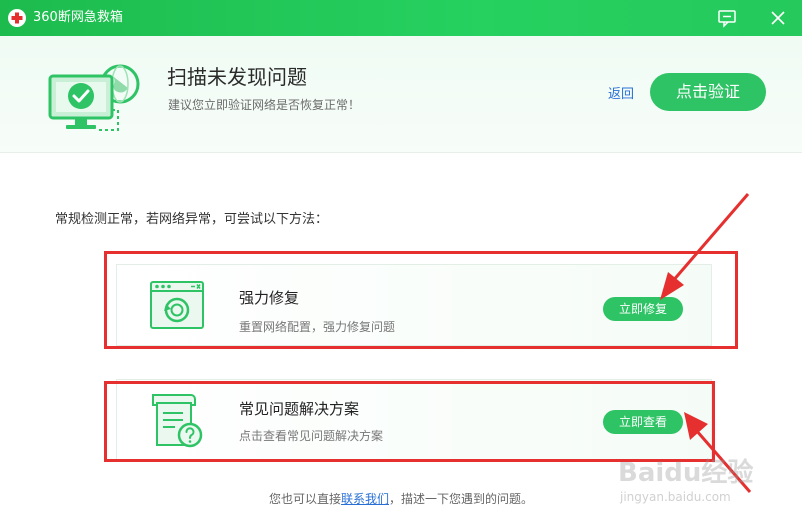 The height and width of the screenshot is (523, 802). Describe the element at coordinates (643, 309) in the screenshot. I see `repair-now-button: 立即修复` at that location.